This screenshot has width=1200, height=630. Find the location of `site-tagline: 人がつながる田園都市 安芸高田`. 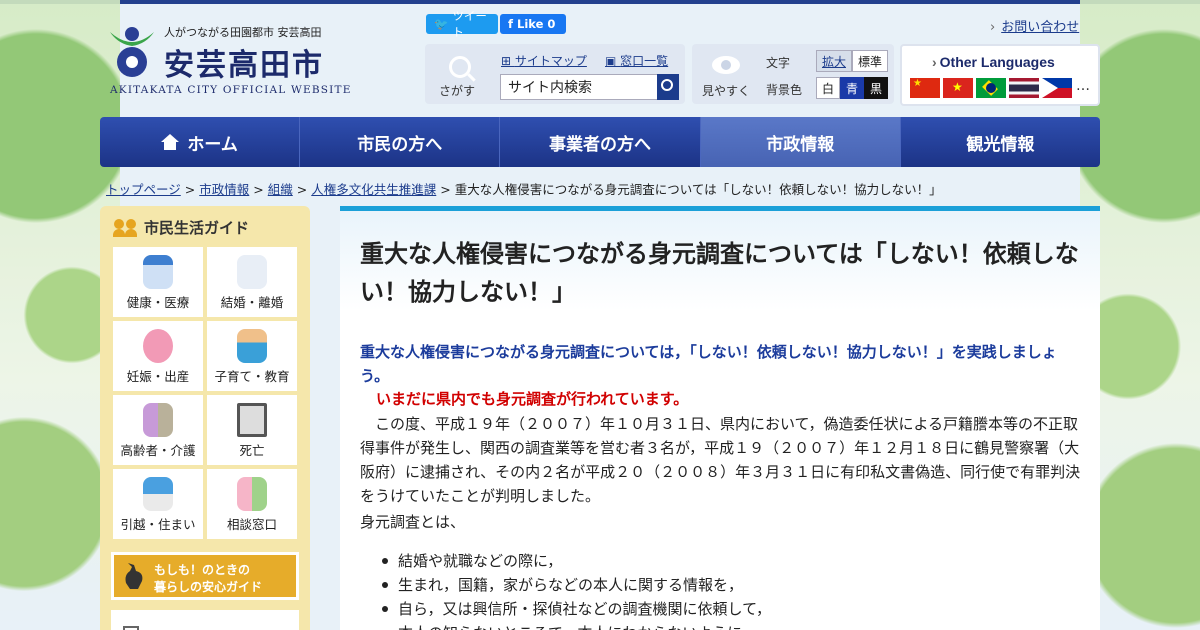

site-tagline: 人がつながる田園都市 安芸高田 is located at coordinates (243, 32).